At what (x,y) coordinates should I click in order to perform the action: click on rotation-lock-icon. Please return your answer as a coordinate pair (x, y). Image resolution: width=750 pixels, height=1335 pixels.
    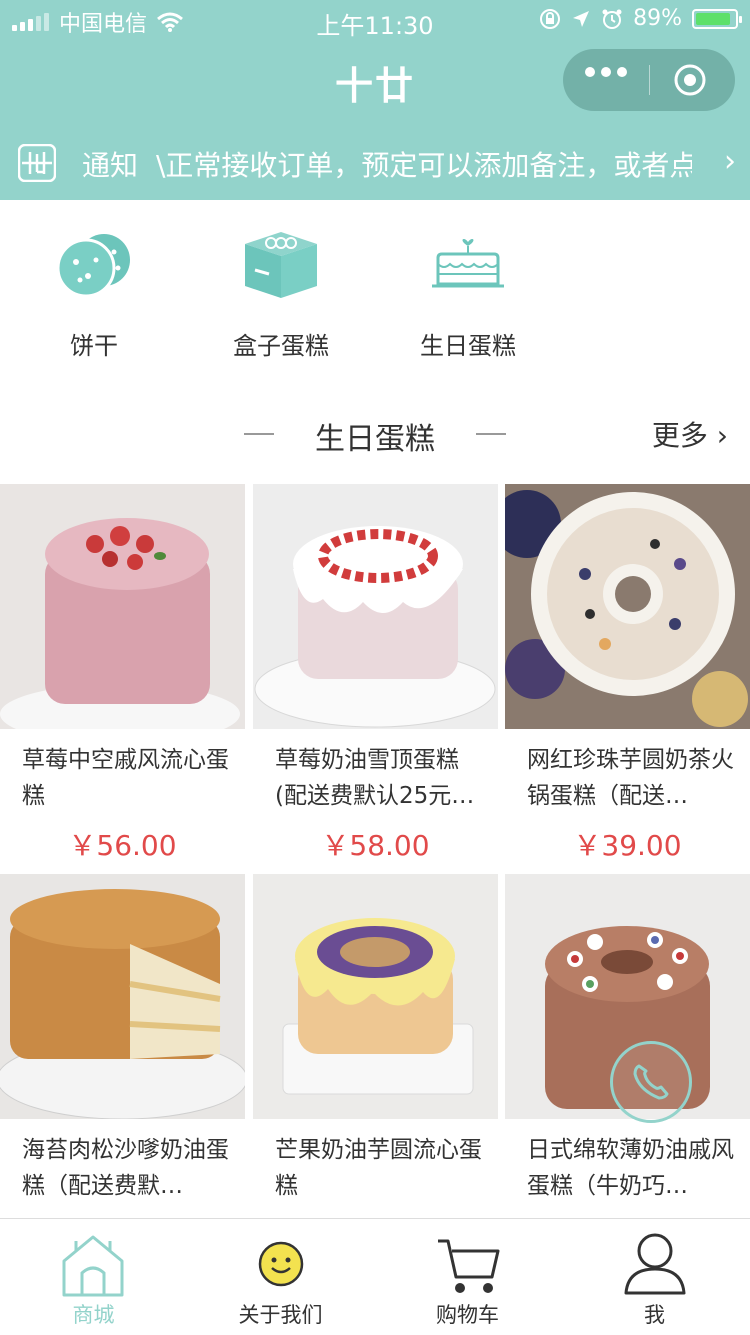
    Looking at the image, I should click on (550, 18).